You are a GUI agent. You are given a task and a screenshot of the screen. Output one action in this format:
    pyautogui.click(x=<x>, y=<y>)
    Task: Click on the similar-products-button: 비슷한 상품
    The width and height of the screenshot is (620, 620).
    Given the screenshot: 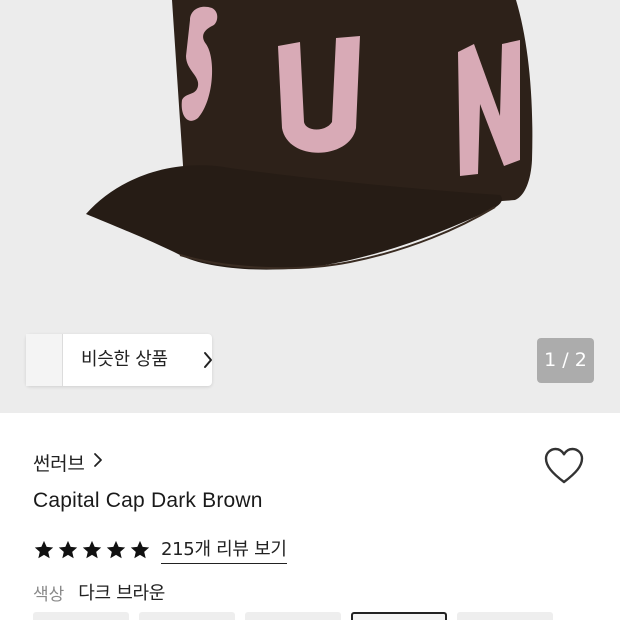 What is the action you would take?
    pyautogui.click(x=119, y=360)
    